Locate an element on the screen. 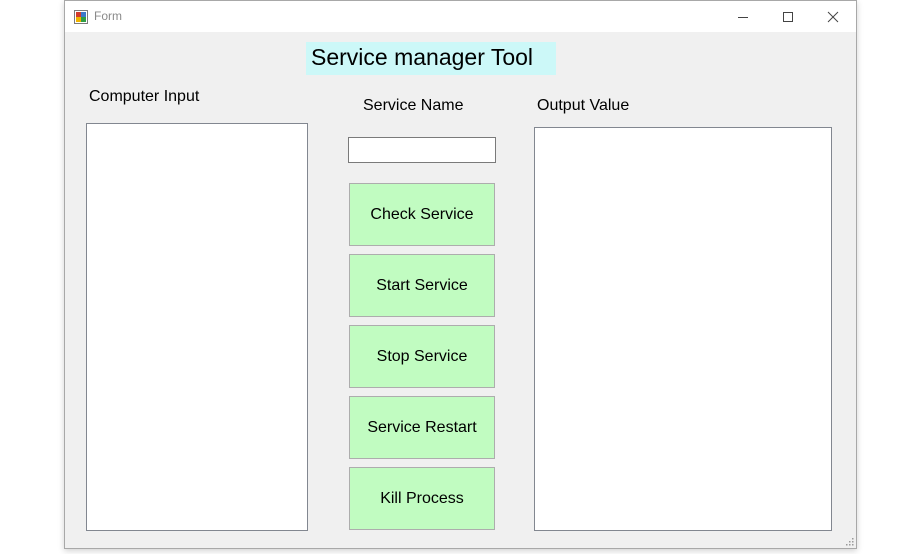 The width and height of the screenshot is (903, 554). service-restart-button: Service Restart is located at coordinates (422, 427).